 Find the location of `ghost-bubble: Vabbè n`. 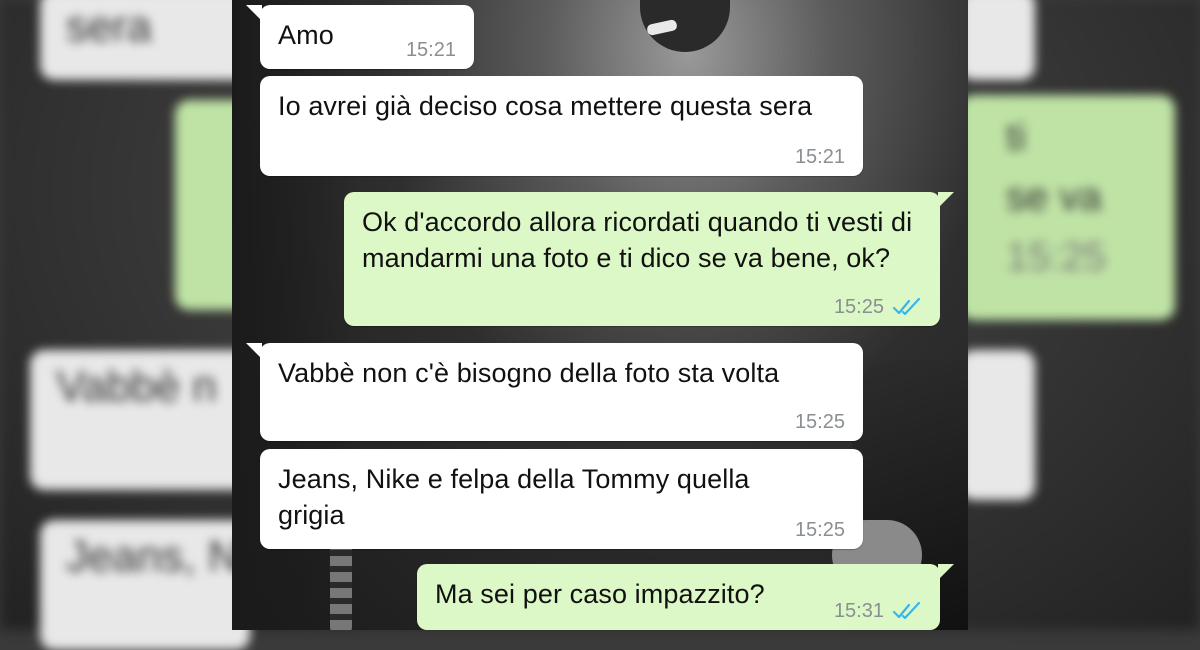

ghost-bubble: Vabbè n is located at coordinates (140, 420).